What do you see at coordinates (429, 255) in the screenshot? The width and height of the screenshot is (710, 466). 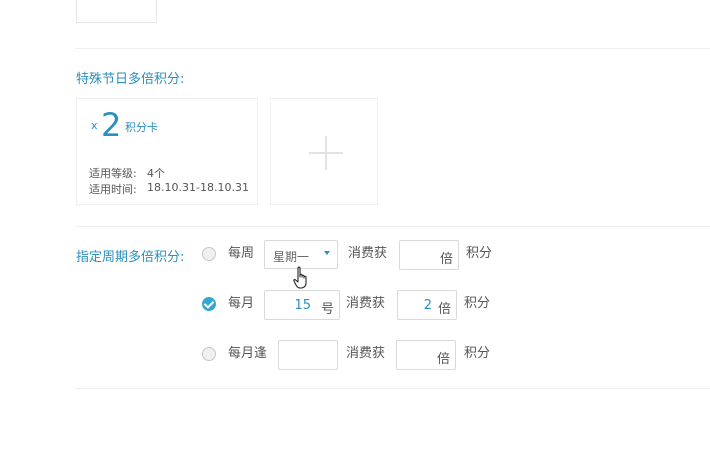 I see `weekly-multiple-input: 倍` at bounding box center [429, 255].